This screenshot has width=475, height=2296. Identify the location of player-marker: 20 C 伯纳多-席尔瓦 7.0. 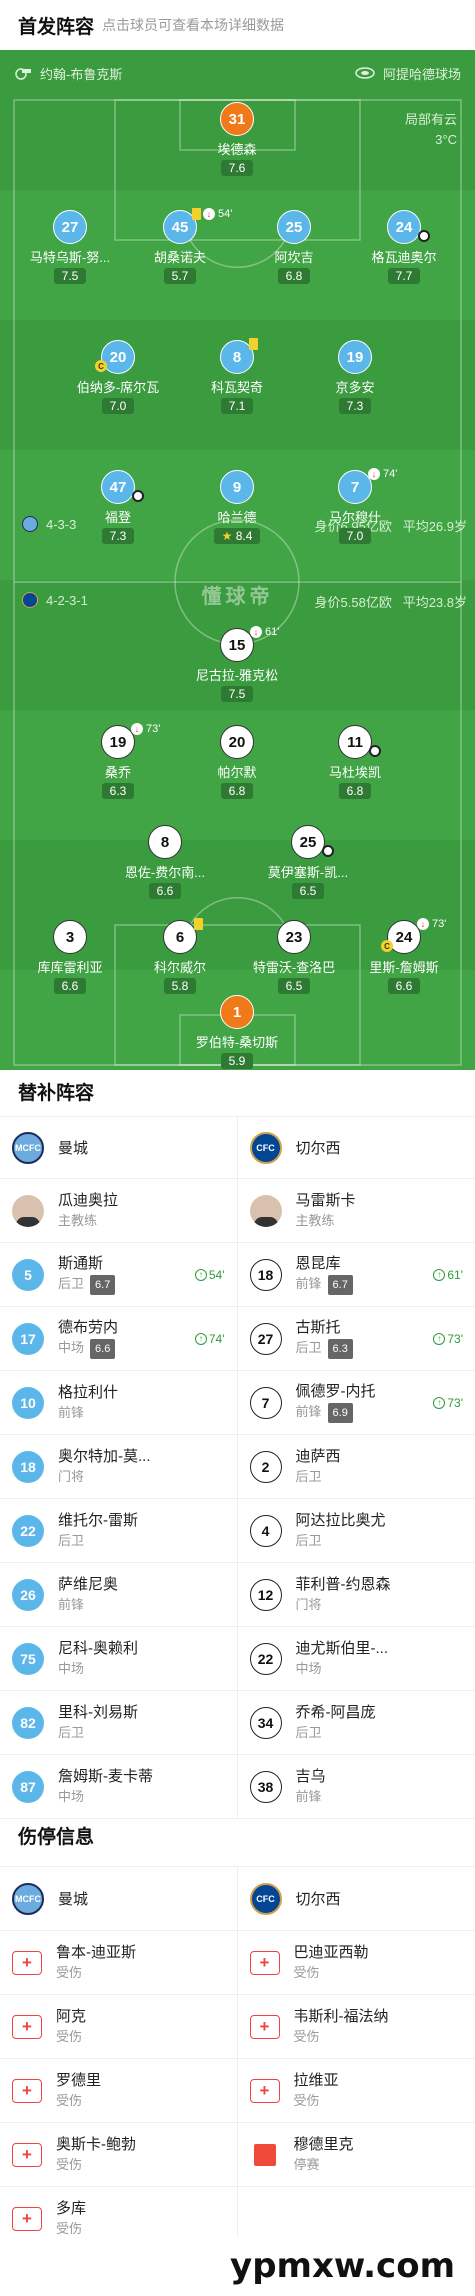
(118, 377).